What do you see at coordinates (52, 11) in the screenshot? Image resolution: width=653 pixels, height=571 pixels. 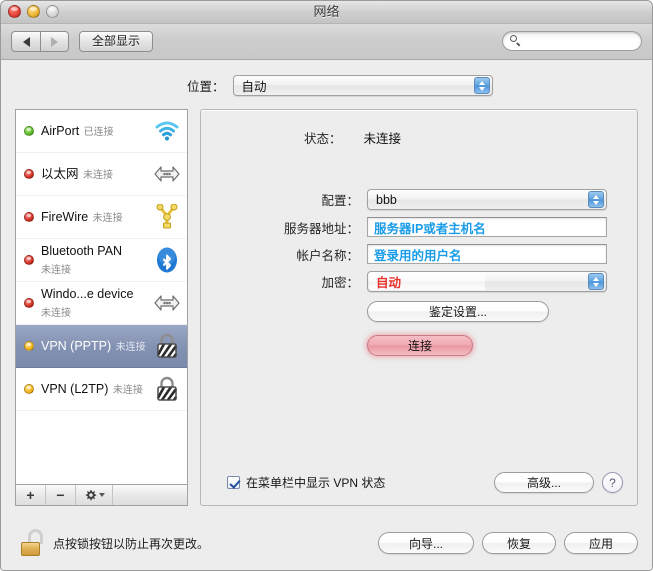 I see `zoom-button-icon` at bounding box center [52, 11].